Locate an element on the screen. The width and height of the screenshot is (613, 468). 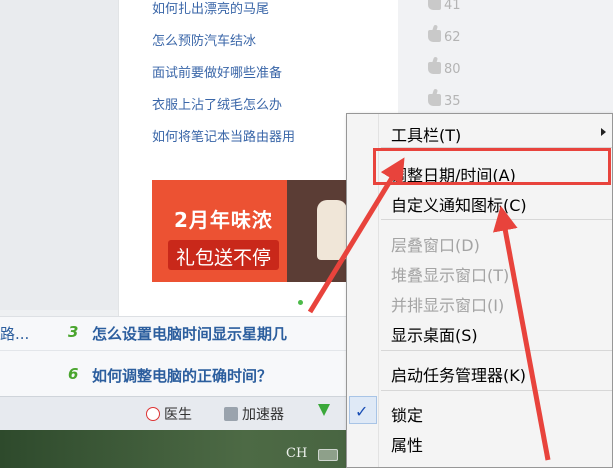
like-count: 41 is located at coordinates (444, 6).